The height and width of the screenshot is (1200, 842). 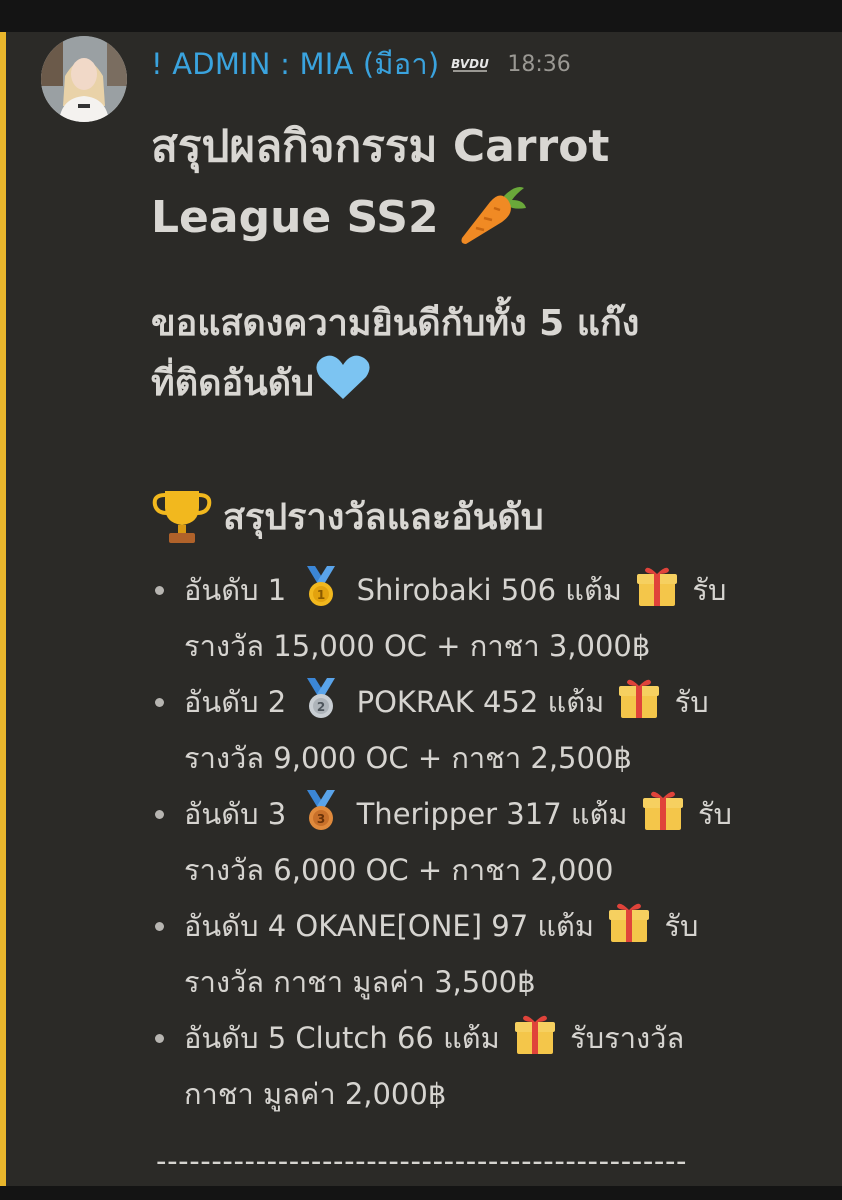 I want to click on reward-detail: รางวัล 15,000 OC + กาชา 3,000฿, so click(x=417, y=646).